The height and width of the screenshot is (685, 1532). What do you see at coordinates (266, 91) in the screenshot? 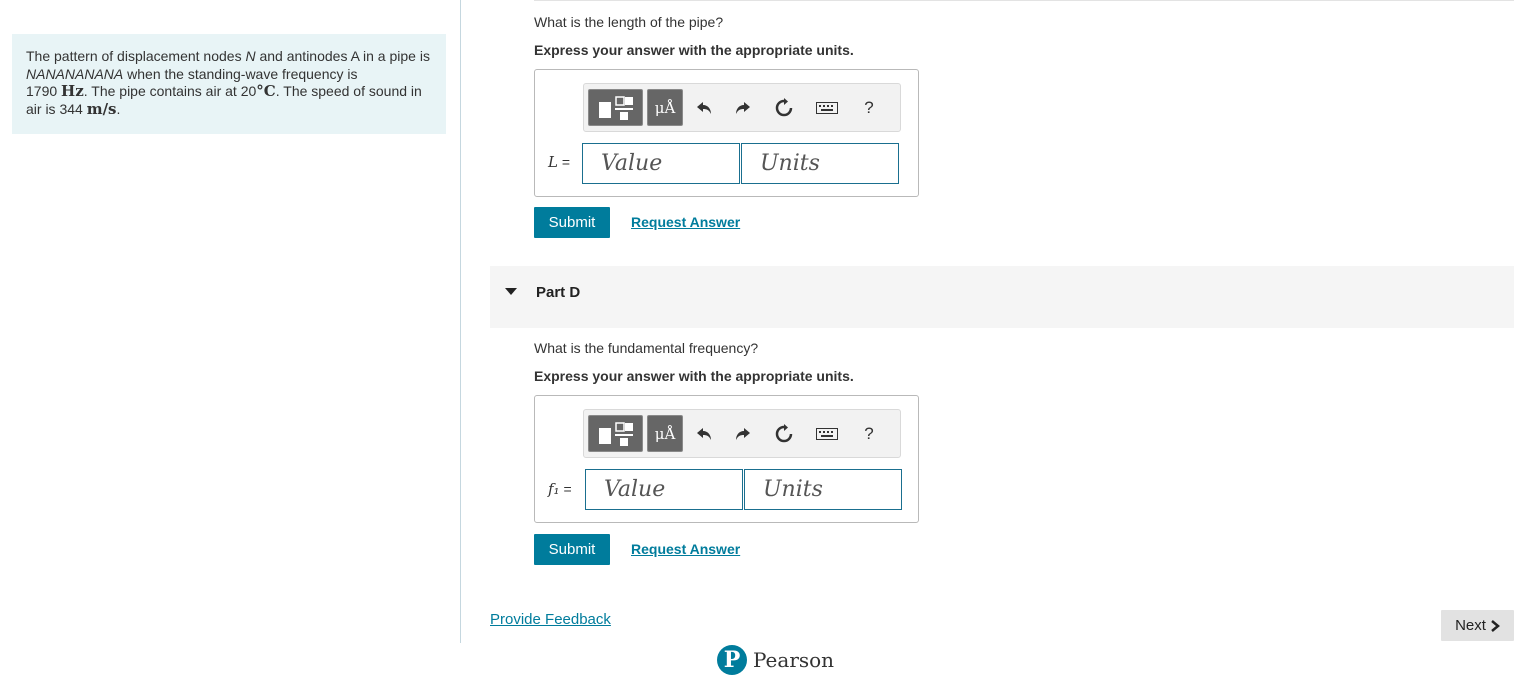
I see `temperature-unit: °C` at bounding box center [266, 91].